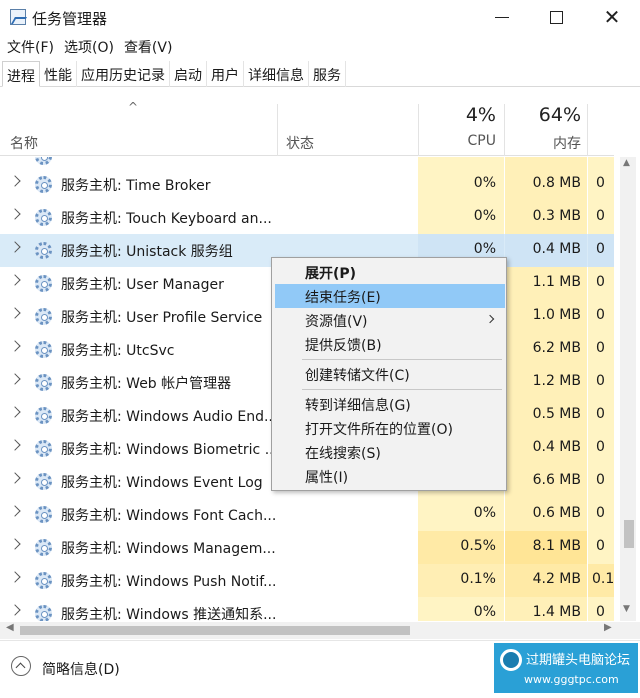 Image resolution: width=640 pixels, height=698 pixels. Describe the element at coordinates (390, 344) in the screenshot. I see `menu-item-feedback: 提供反馈(B)` at that location.